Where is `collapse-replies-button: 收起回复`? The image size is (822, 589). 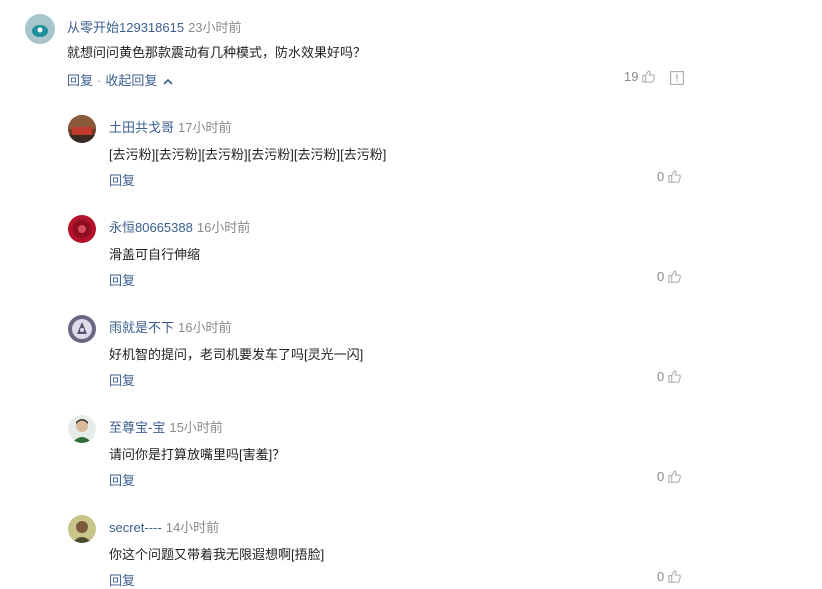 collapse-replies-button: 收起回复 is located at coordinates (139, 80).